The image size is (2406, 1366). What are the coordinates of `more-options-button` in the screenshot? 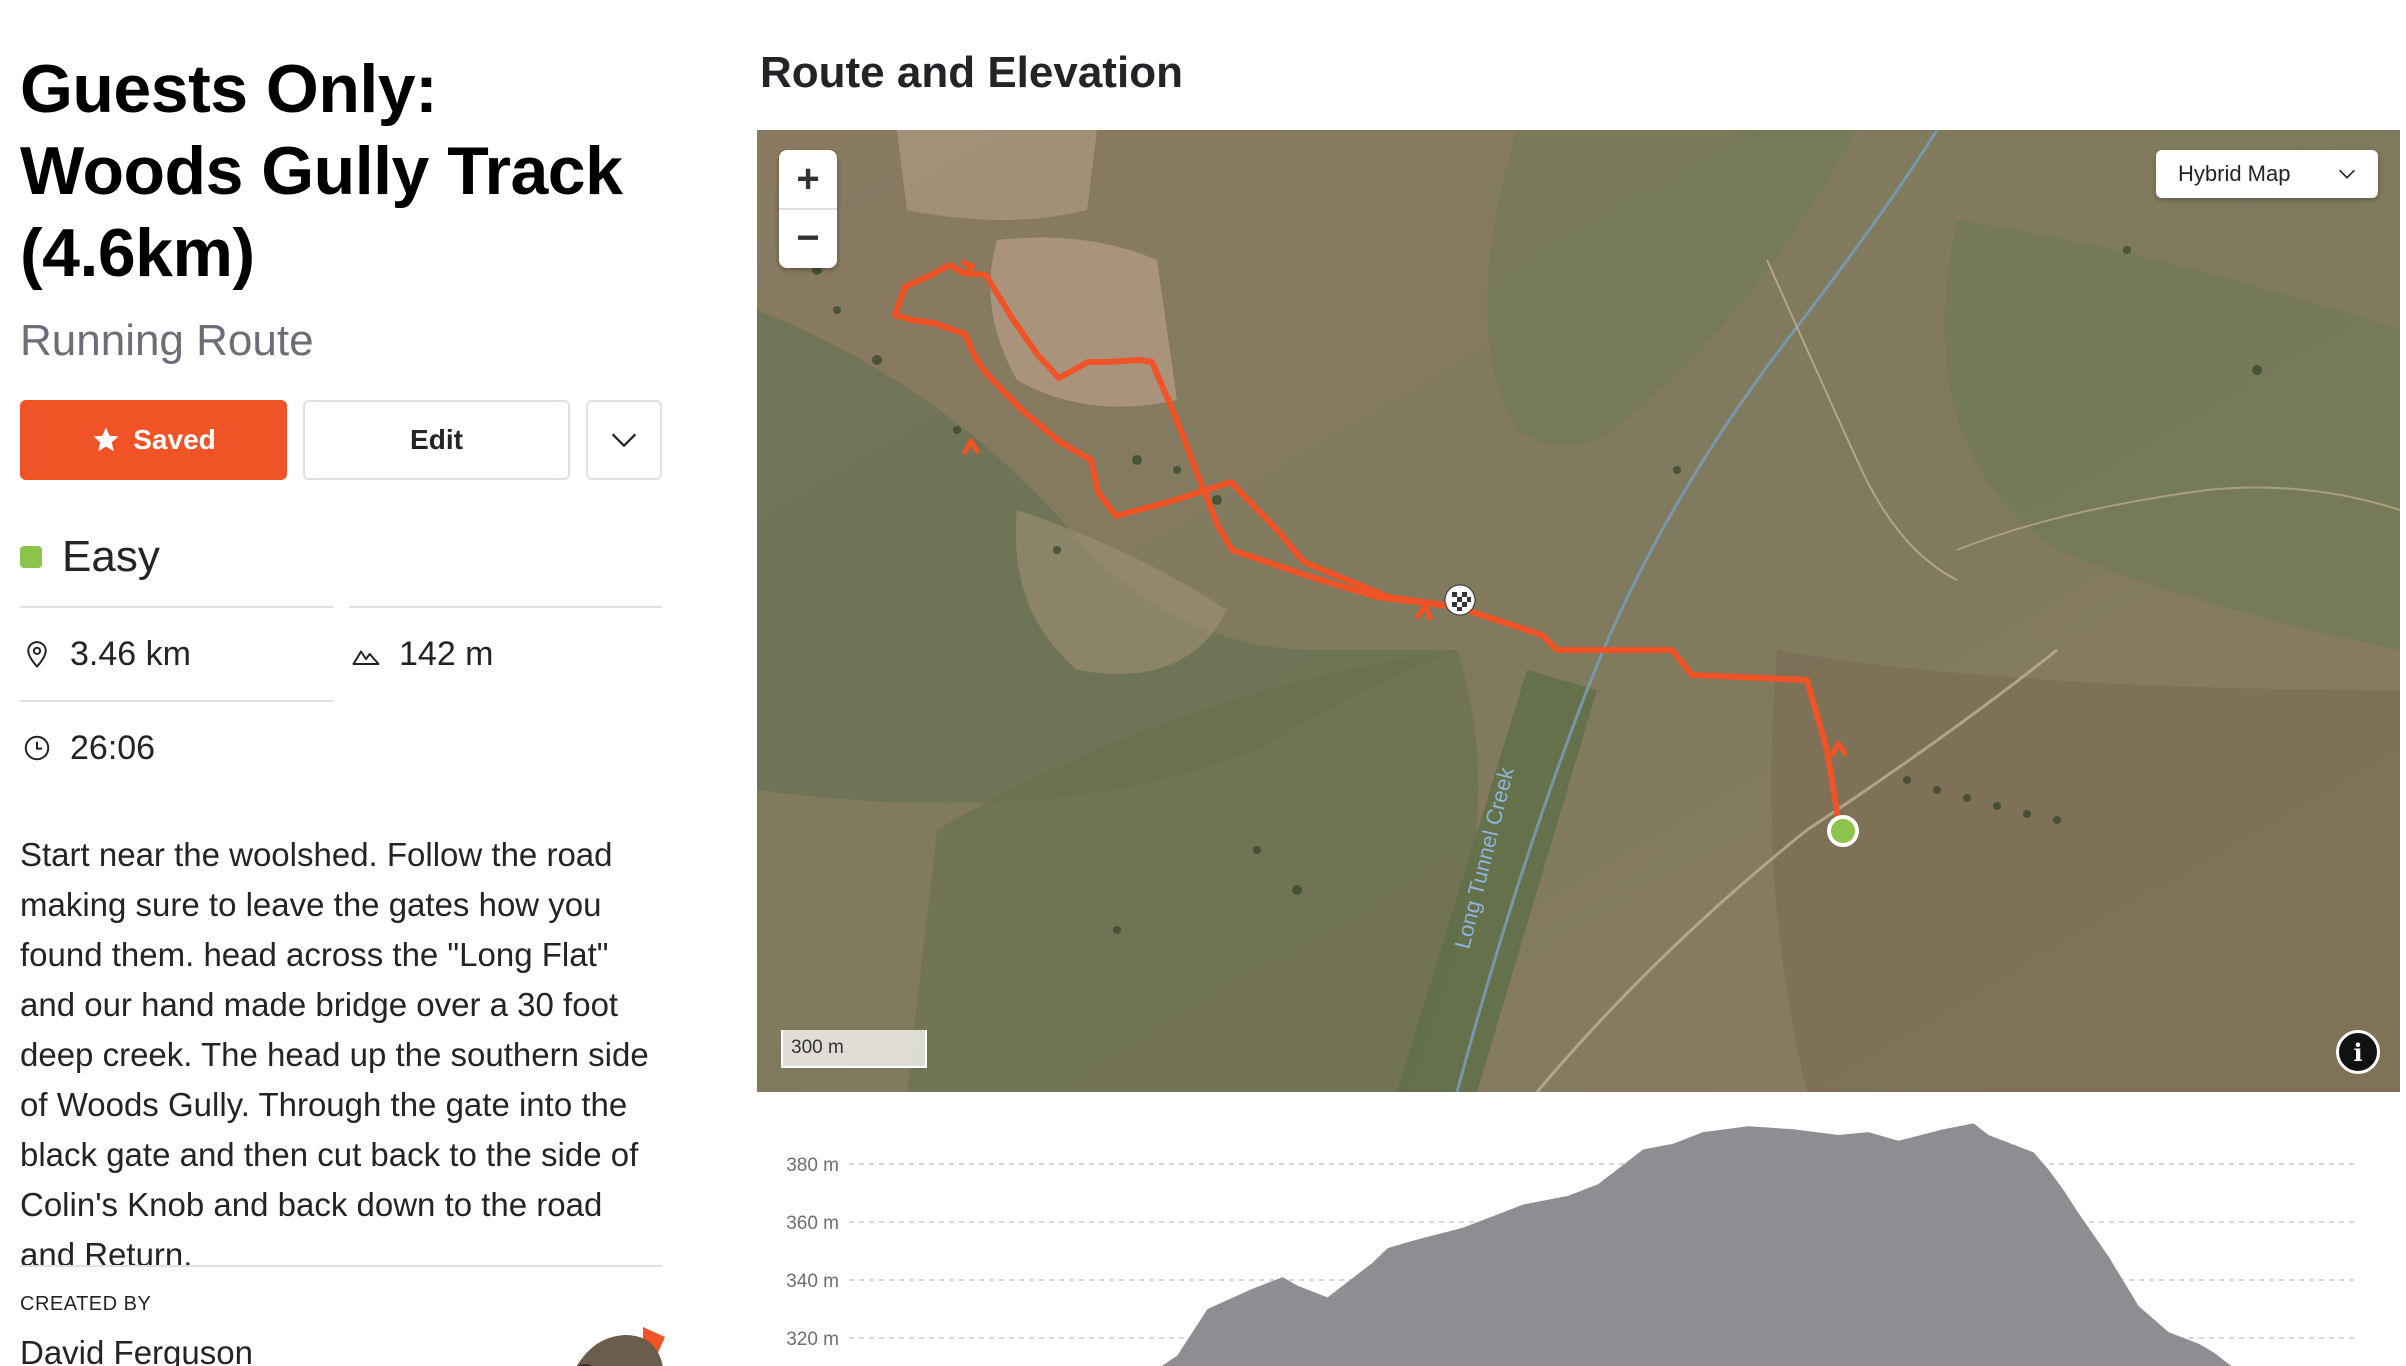 It's located at (624, 440).